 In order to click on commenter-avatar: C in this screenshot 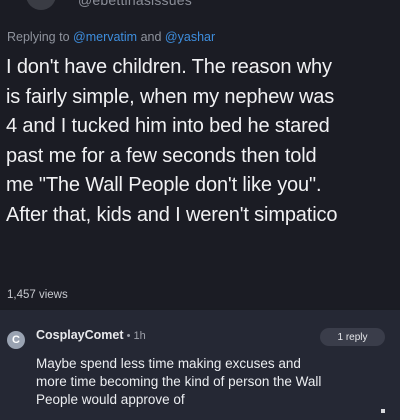, I will do `click(16, 340)`.